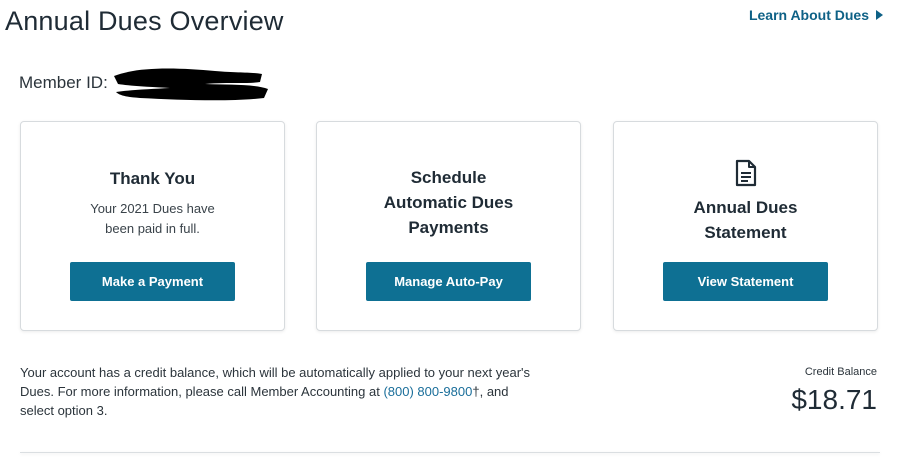  I want to click on credit-balance: Credit Balance $18.71, so click(834, 391).